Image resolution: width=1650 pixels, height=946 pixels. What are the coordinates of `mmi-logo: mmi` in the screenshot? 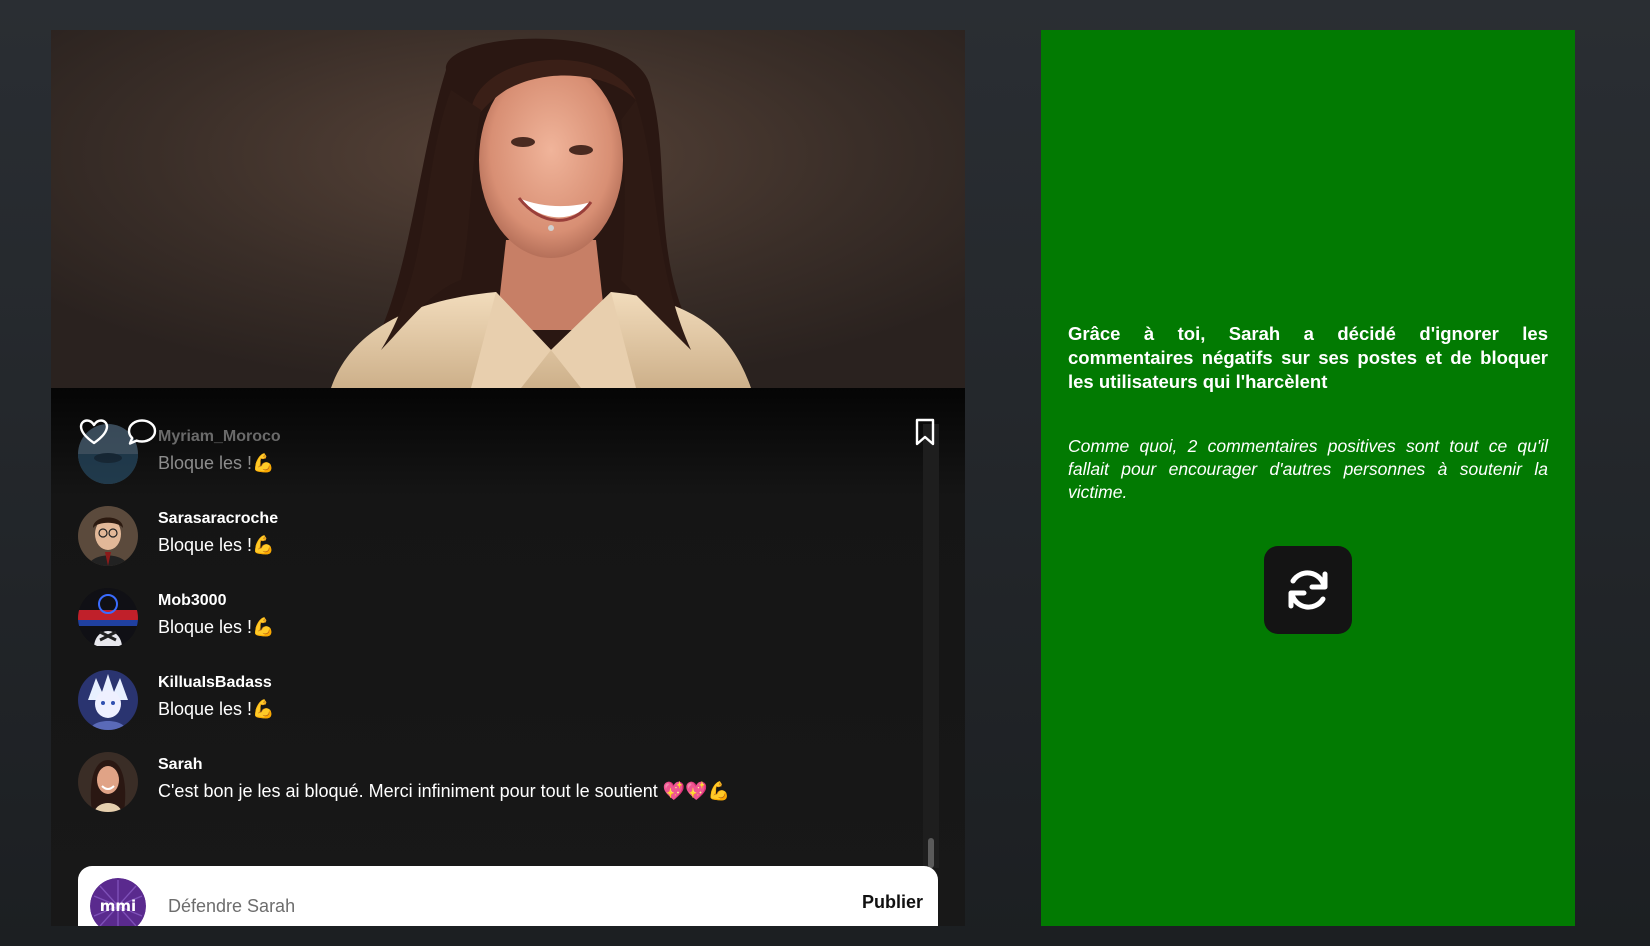 It's located at (118, 902).